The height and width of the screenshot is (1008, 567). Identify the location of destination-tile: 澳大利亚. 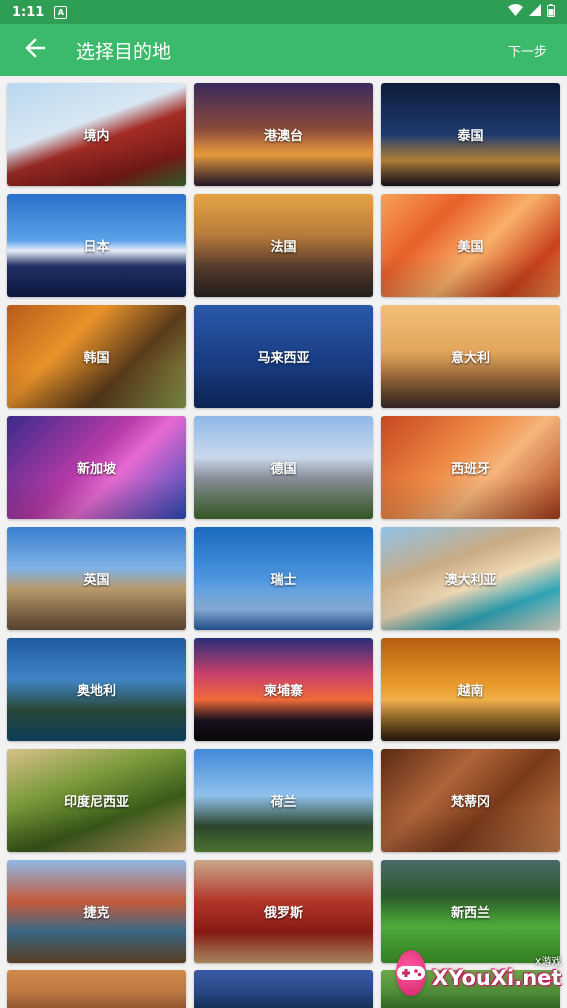
(470, 578).